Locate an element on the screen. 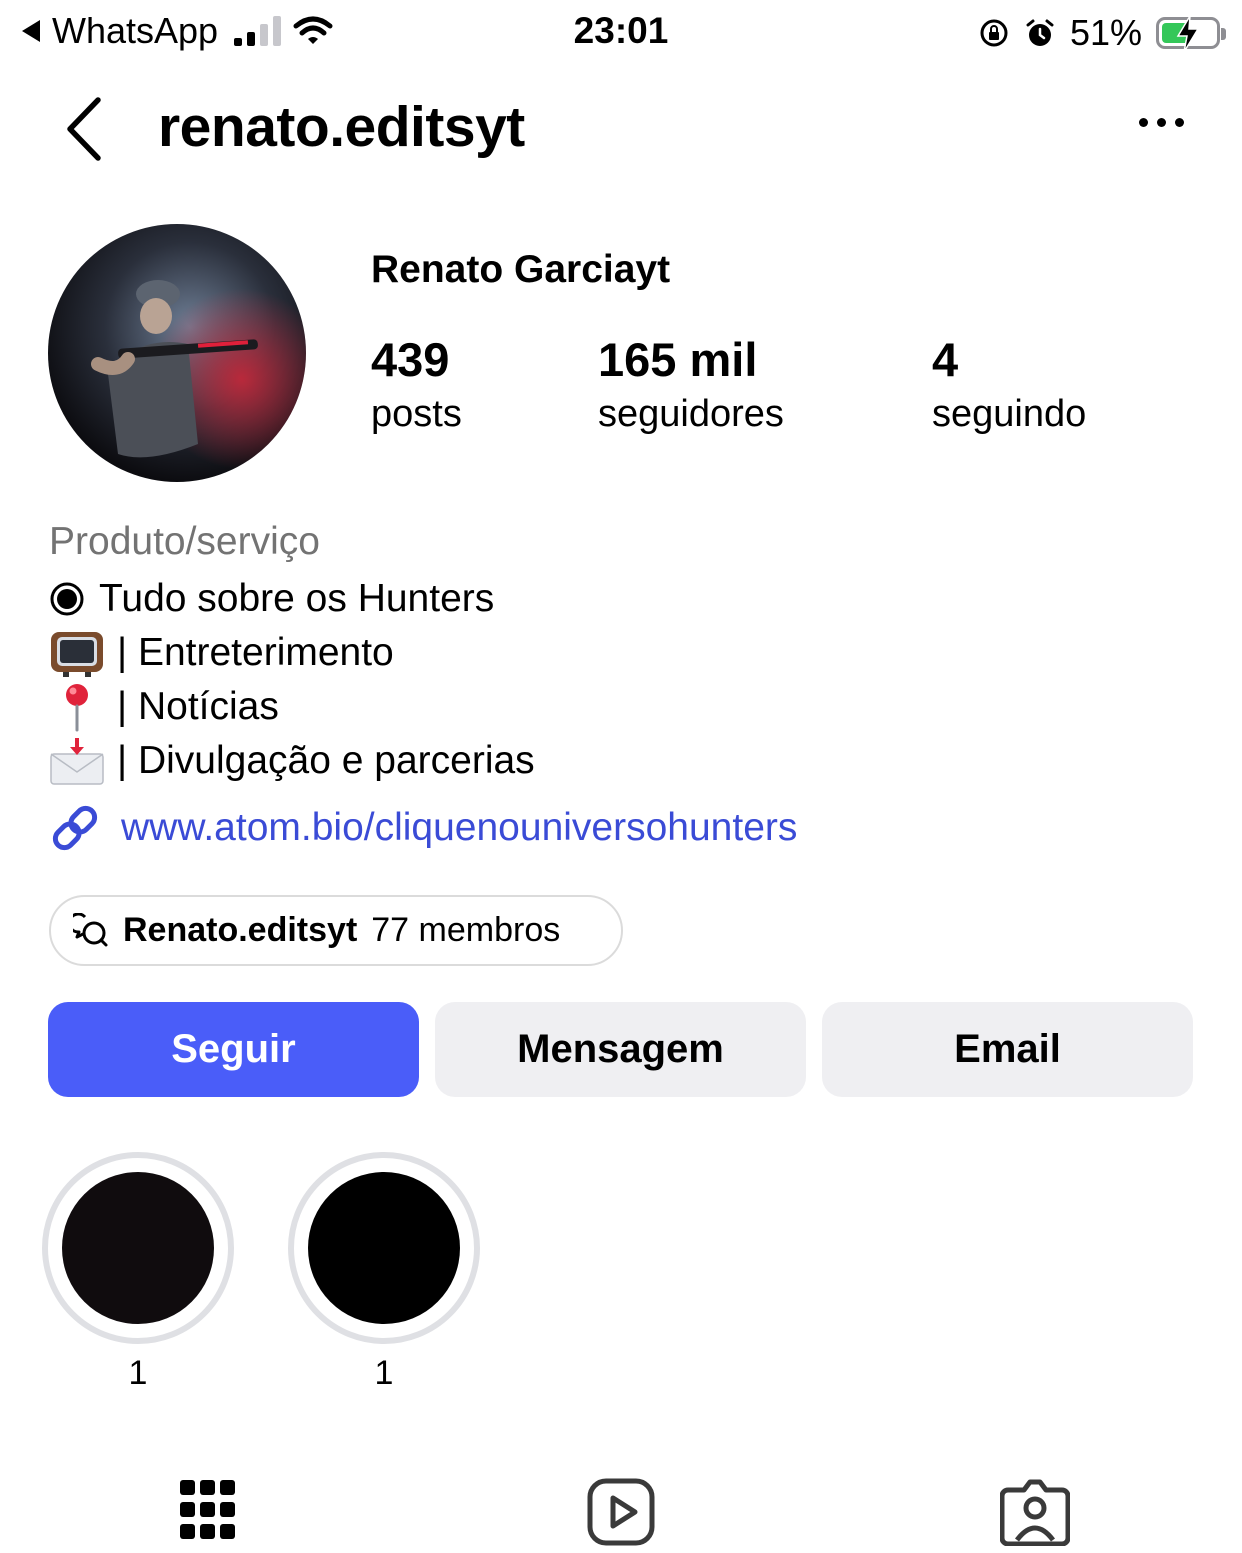  profile-category: Produto/serviço is located at coordinates (184, 541).